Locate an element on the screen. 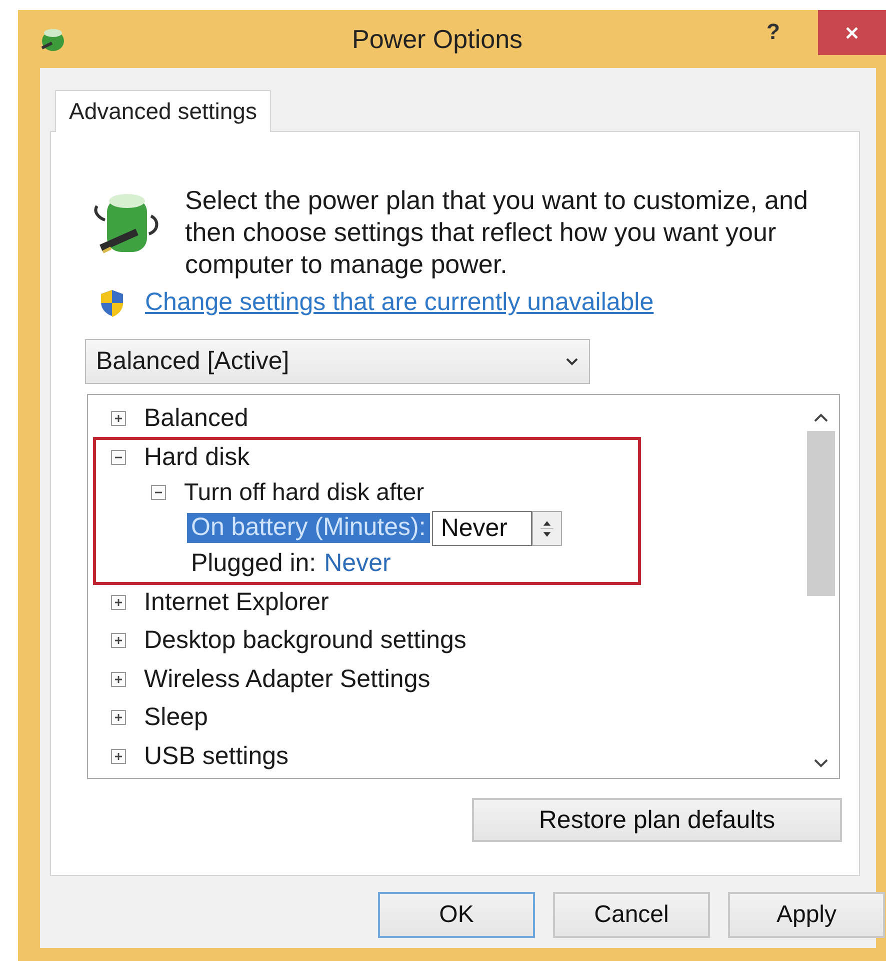 The image size is (886, 961). scroll-down-icon is located at coordinates (821, 763).